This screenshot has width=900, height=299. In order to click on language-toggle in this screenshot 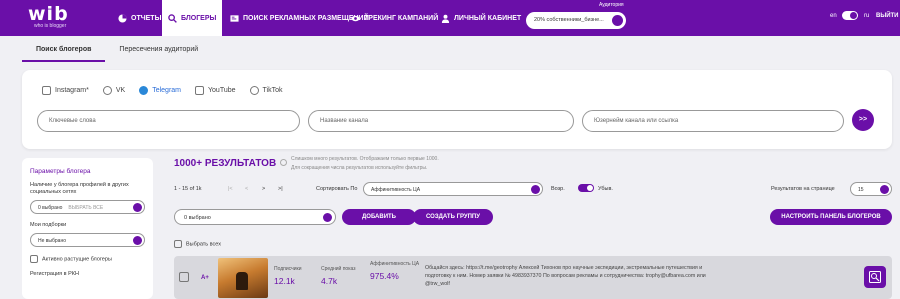, I will do `click(850, 15)`.